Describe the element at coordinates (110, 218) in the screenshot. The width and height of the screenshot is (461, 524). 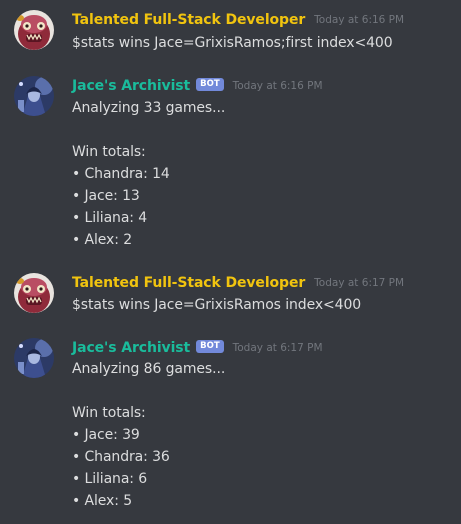
I see `win-total-item: • Liliana: 4` at that location.